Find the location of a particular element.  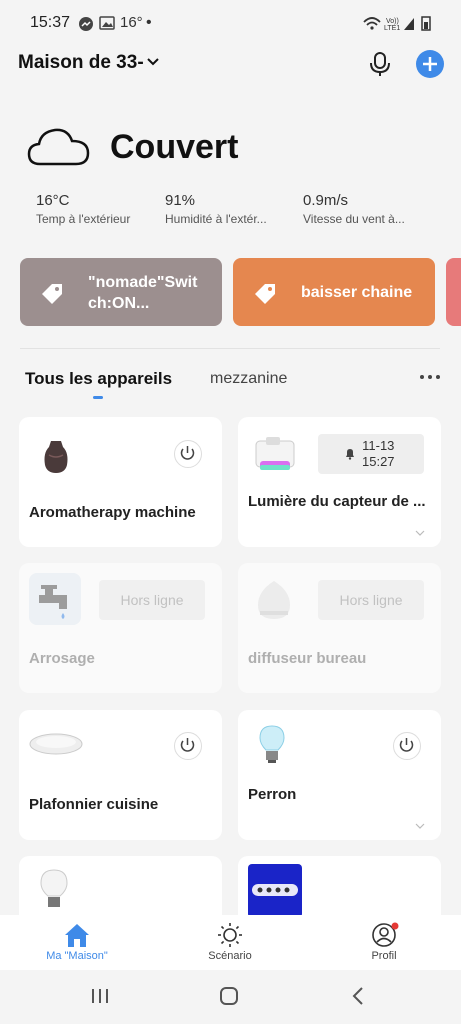

device-card-diffuseur-bureau: Hors ligne diffuseur bureau is located at coordinates (339, 628).